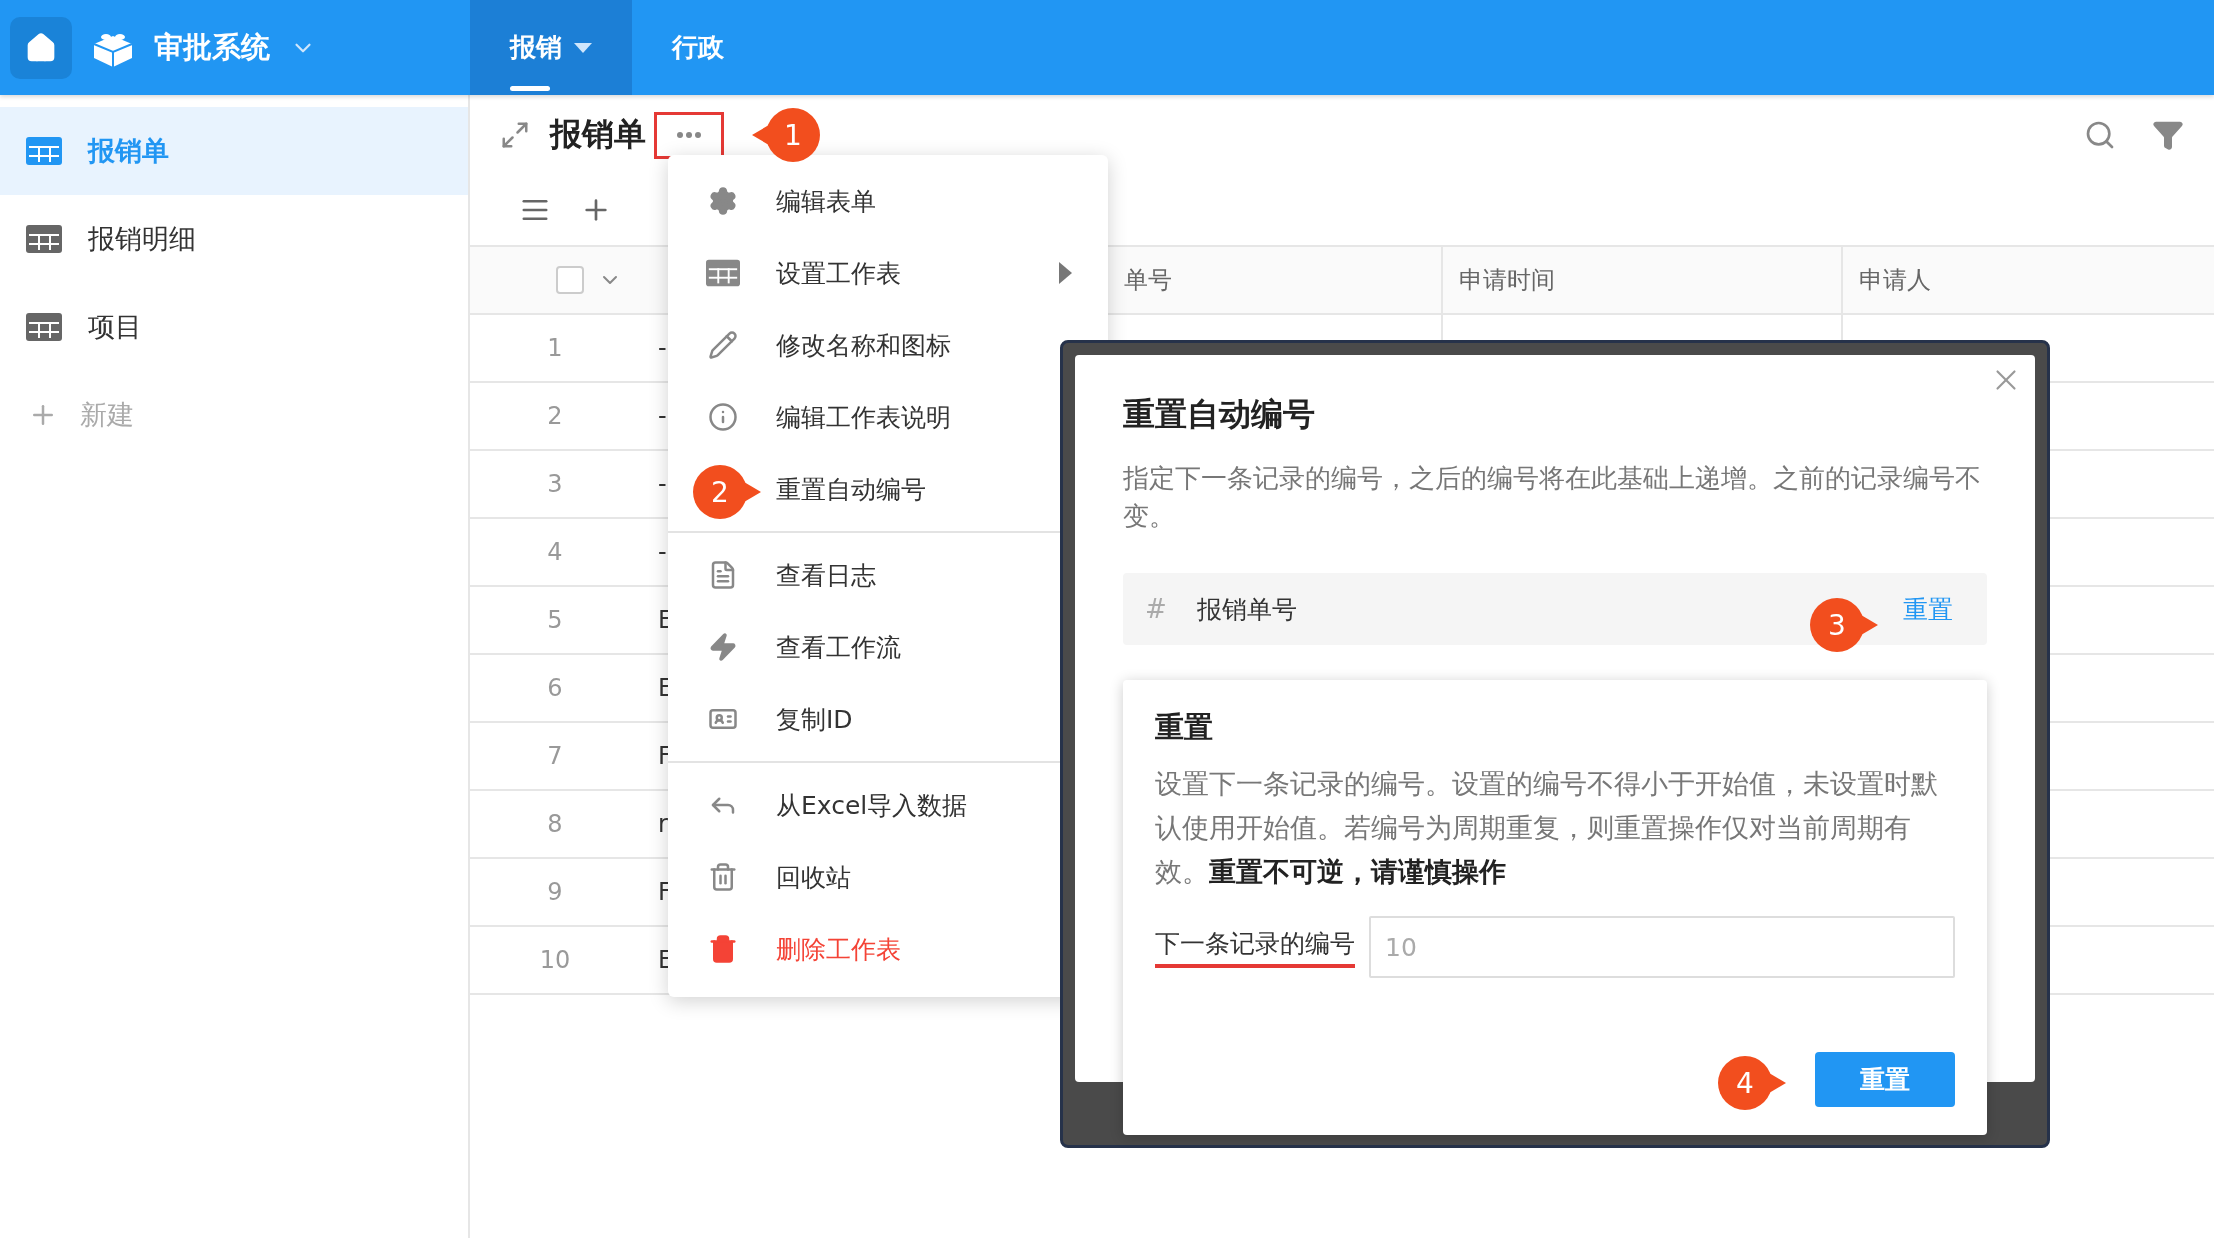 This screenshot has height=1238, width=2214. What do you see at coordinates (212, 47) in the screenshot?
I see `app-title: 审批系统` at bounding box center [212, 47].